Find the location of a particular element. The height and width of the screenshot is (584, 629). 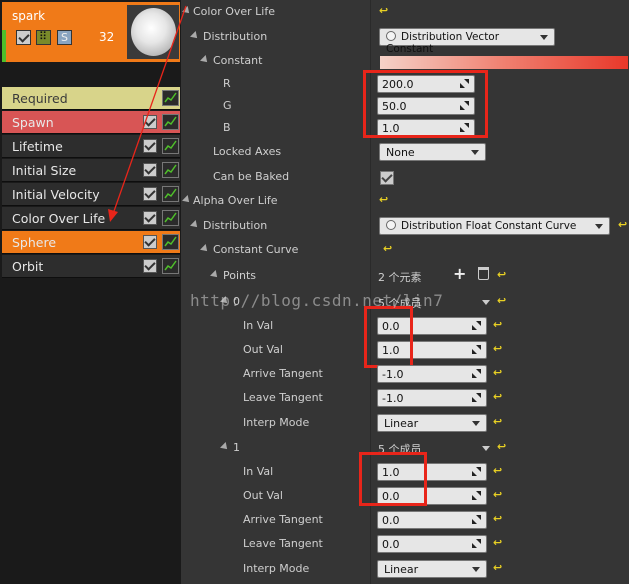

p0-in-val-field: 0.0 is located at coordinates (432, 326).